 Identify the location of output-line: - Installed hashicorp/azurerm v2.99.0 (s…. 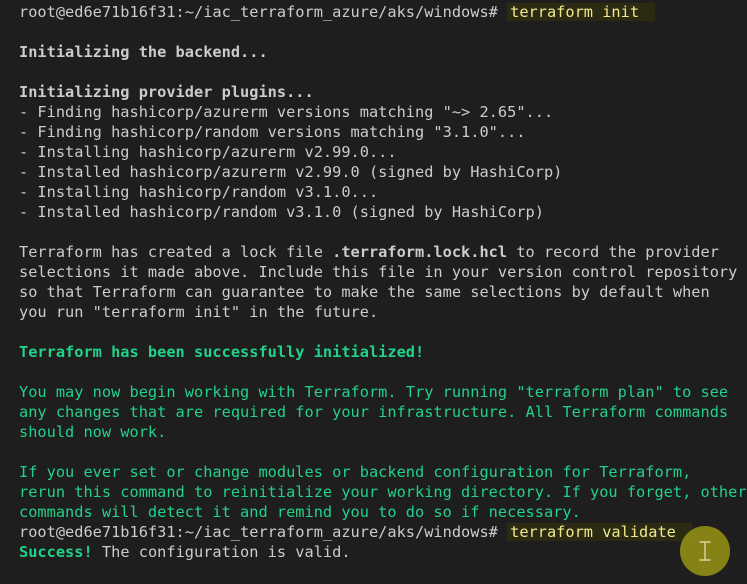
(291, 172).